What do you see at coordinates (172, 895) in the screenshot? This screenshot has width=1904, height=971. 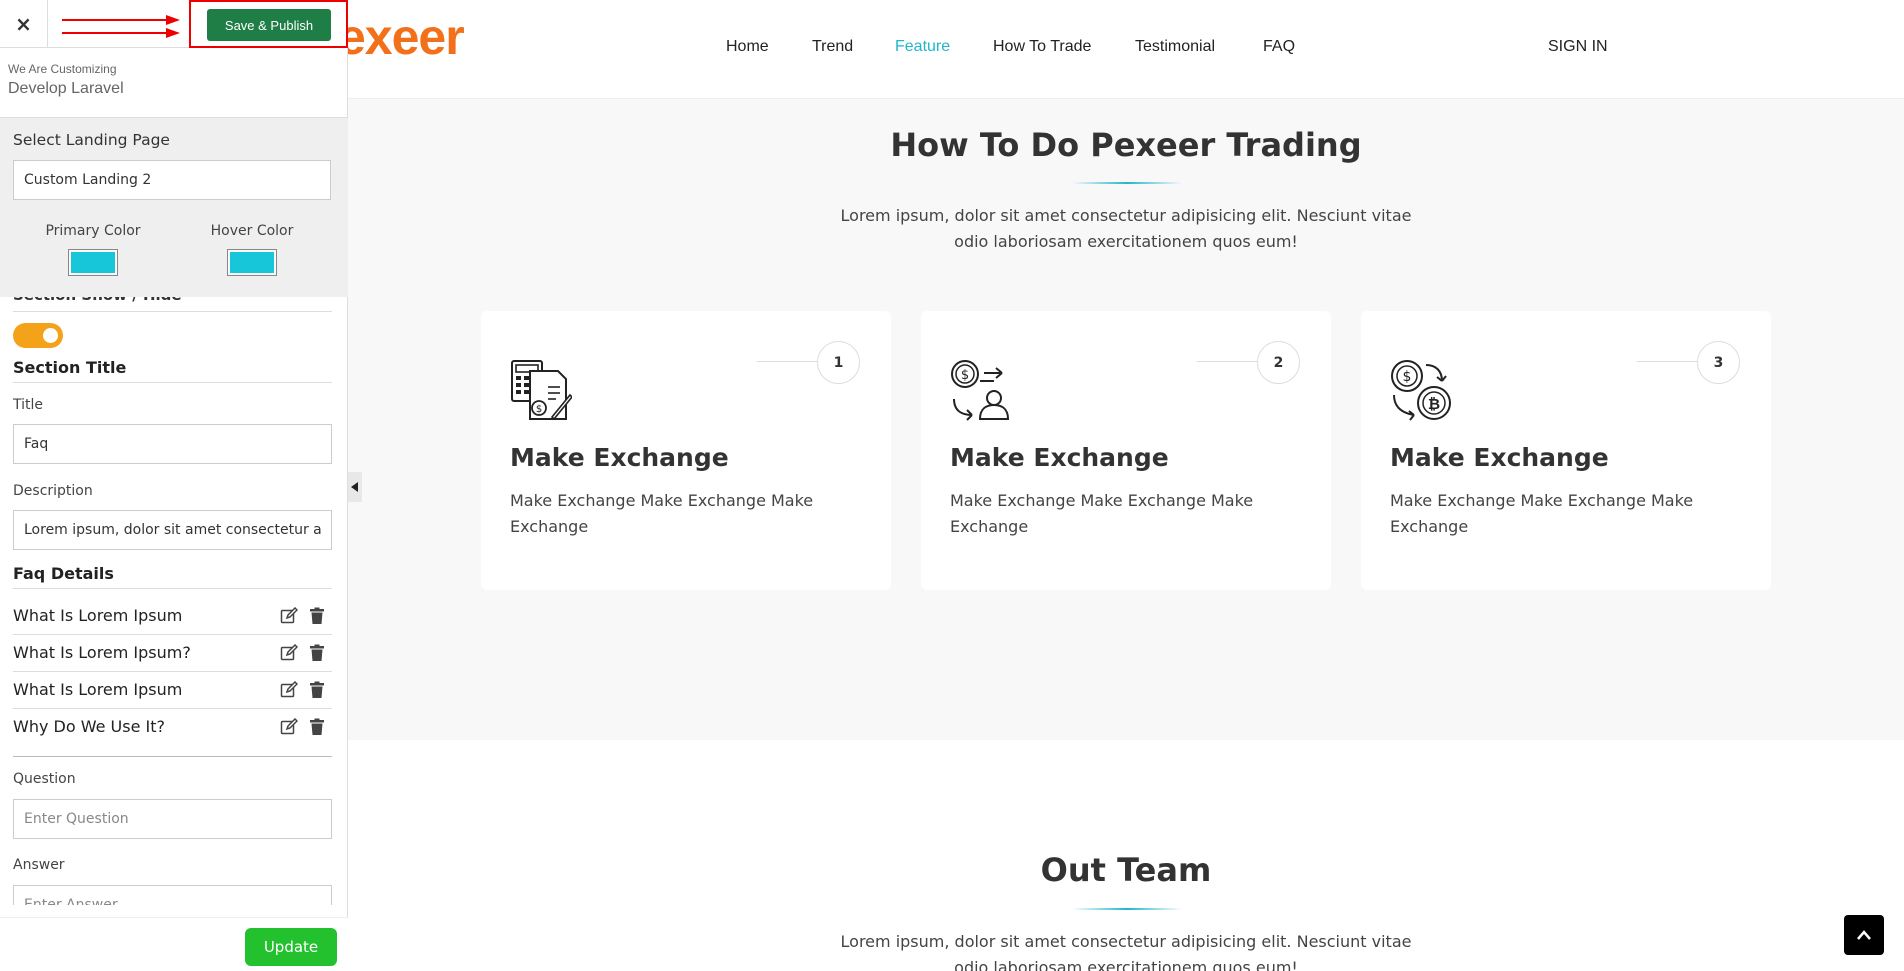 I see `answer-input` at bounding box center [172, 895].